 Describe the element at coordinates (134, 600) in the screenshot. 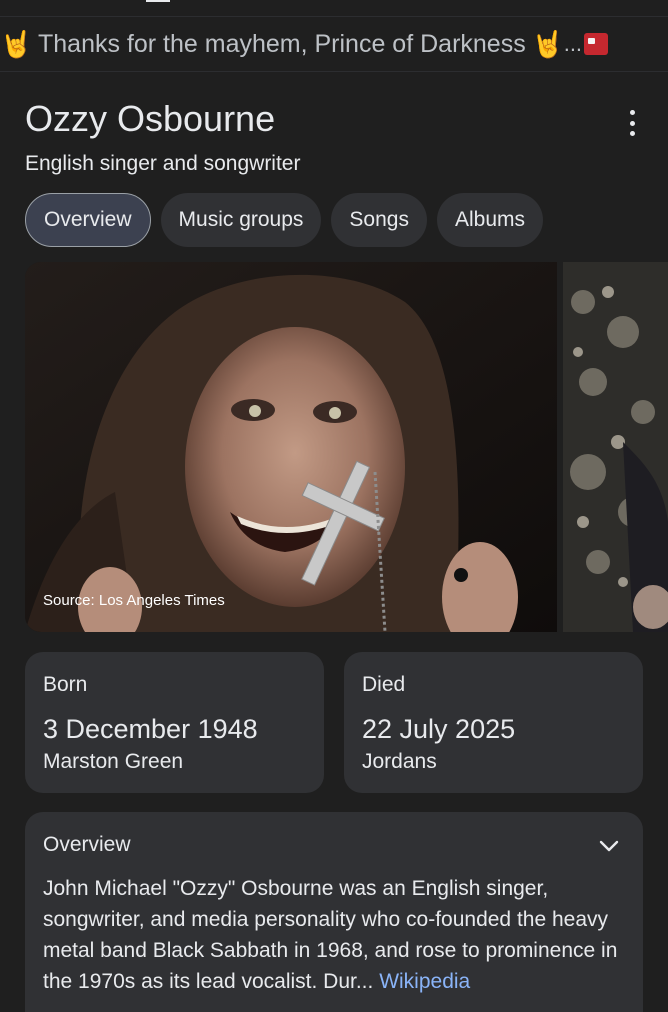

I see `image-source: Source: Los Angeles Times` at that location.